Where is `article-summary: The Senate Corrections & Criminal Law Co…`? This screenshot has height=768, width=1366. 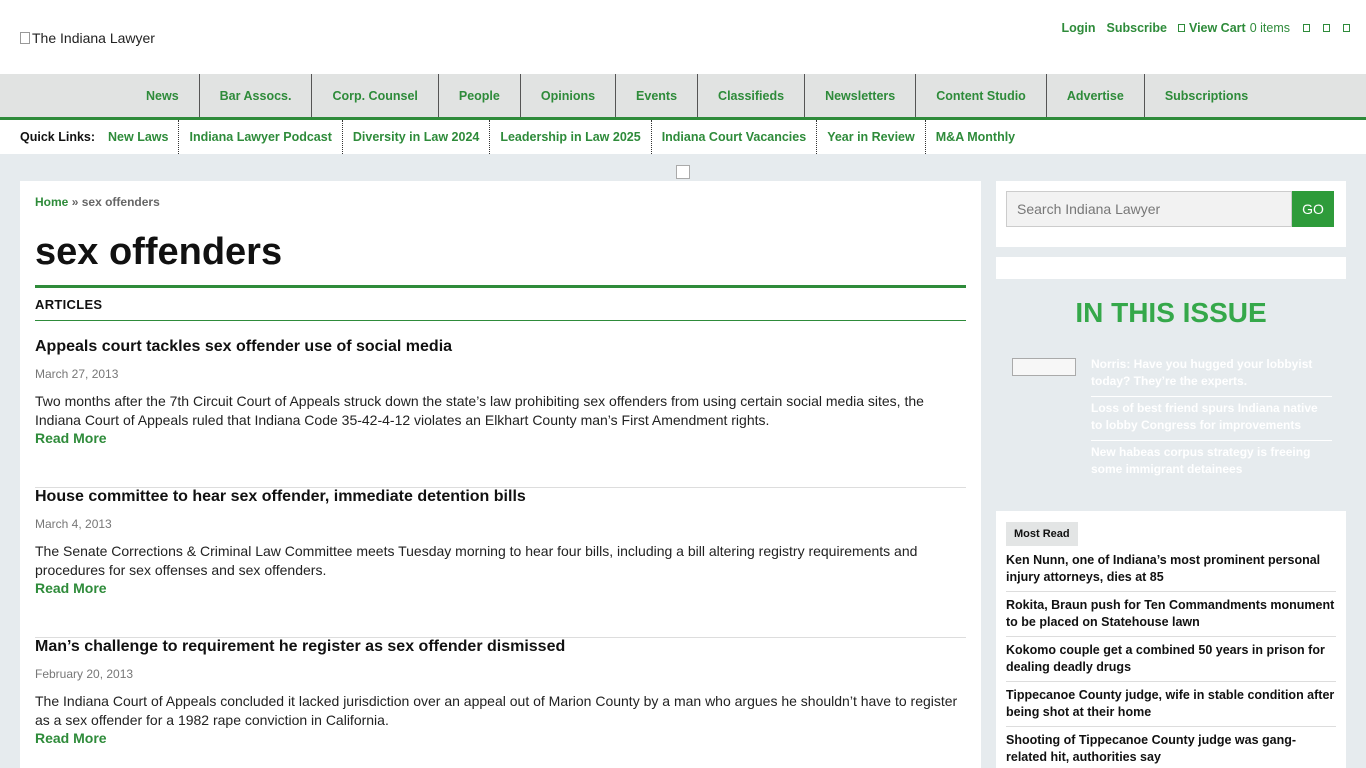 article-summary: The Senate Corrections & Criminal Law Co… is located at coordinates (476, 560).